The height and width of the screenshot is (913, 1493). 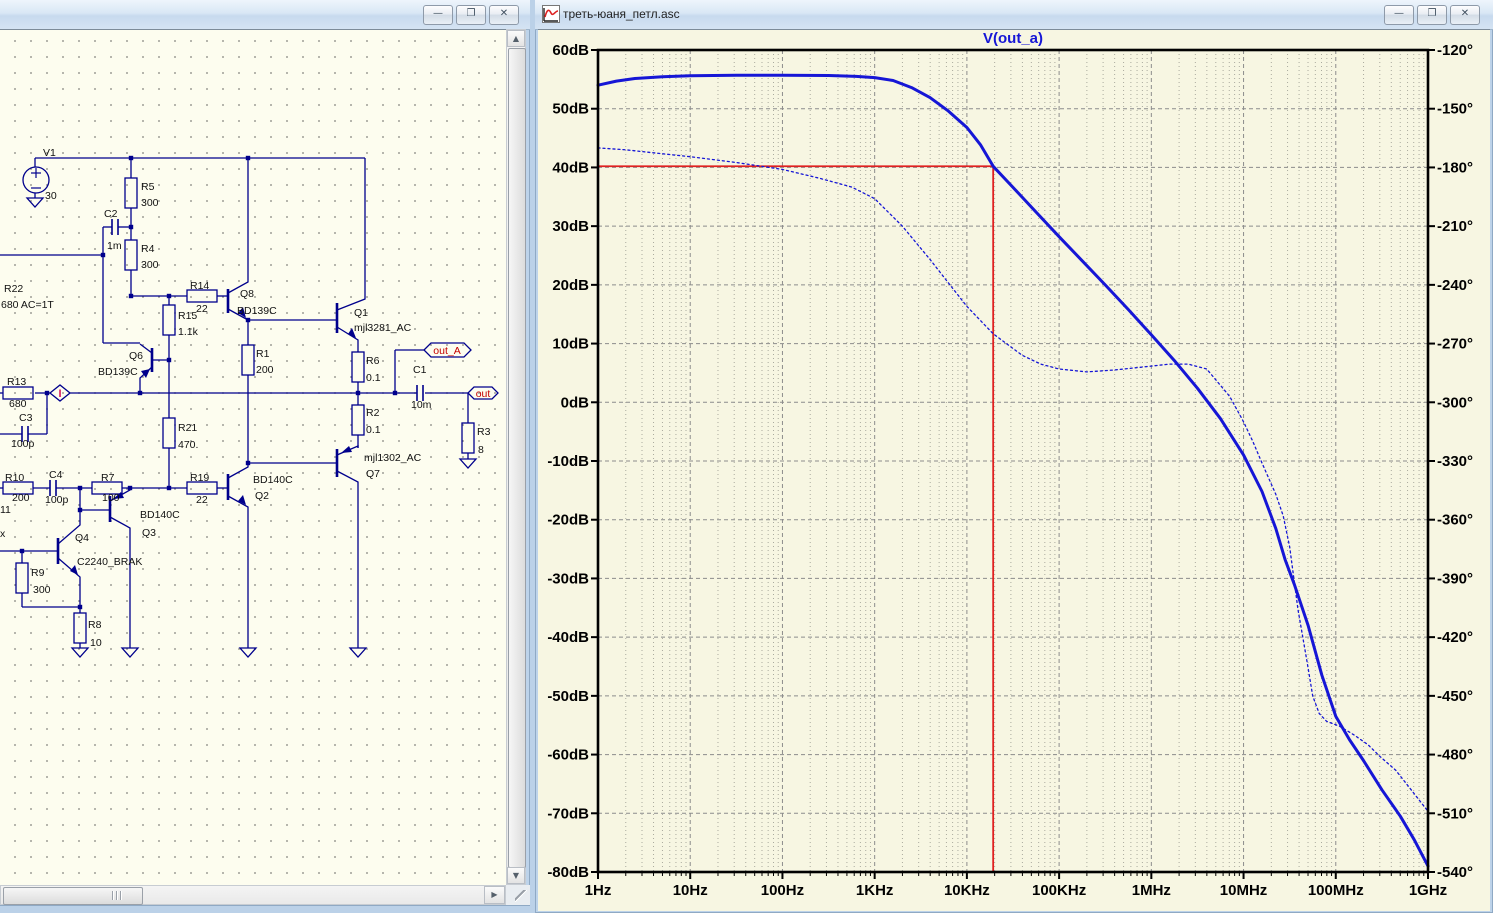 What do you see at coordinates (494, 895) in the screenshot?
I see `scroll-right-icon: ▶` at bounding box center [494, 895].